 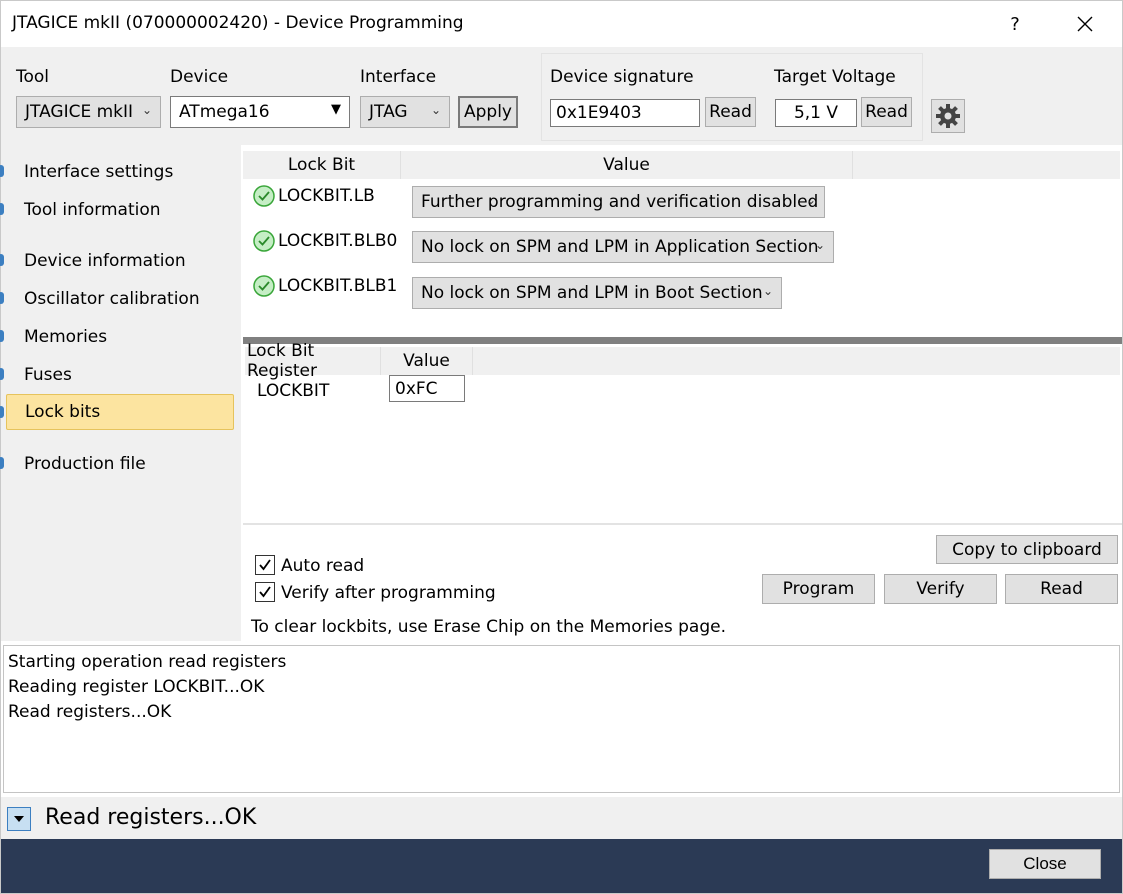 I want to click on device-select-value: ATmega16, so click(x=224, y=112).